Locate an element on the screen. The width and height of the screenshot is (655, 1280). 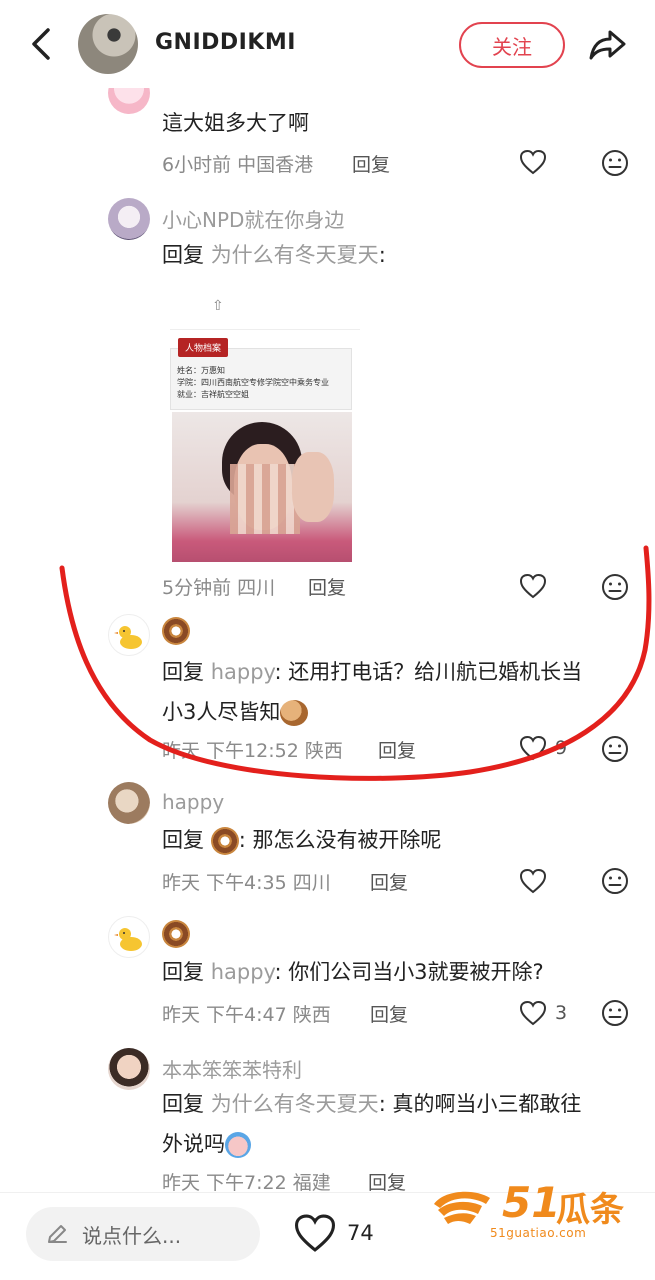
profile-info-box: 姓名：万惠知 学院：四川西南航空专修学院空中乘务专业 就业：吉祥航空空姐 is located at coordinates (261, 379).